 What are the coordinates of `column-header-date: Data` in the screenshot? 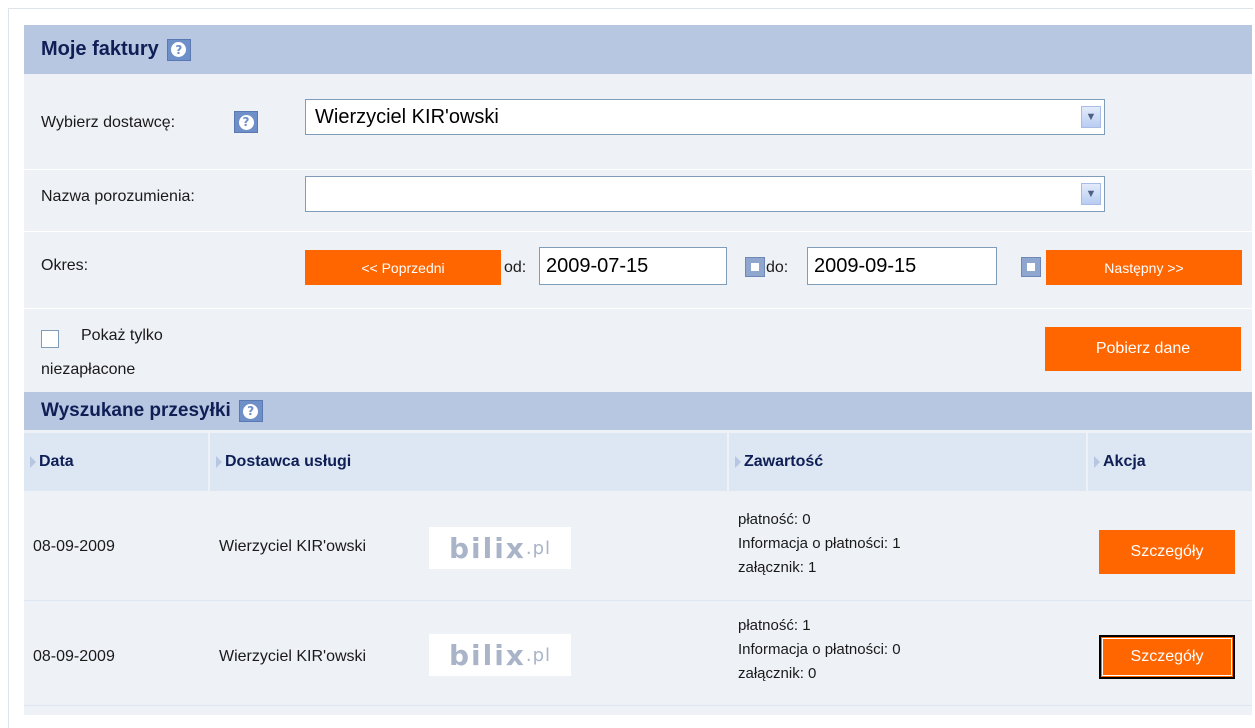 It's located at (116, 462).